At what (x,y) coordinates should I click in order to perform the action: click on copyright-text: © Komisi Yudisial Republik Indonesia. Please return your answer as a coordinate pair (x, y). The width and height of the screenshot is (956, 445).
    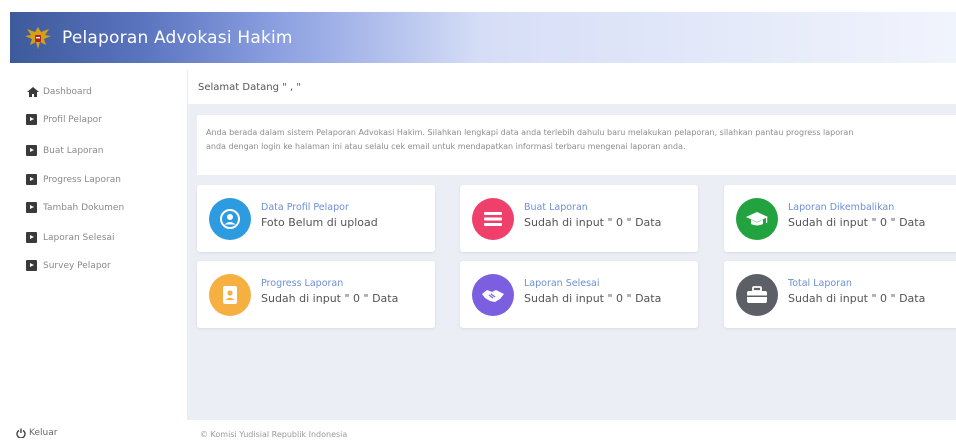
    Looking at the image, I should click on (274, 434).